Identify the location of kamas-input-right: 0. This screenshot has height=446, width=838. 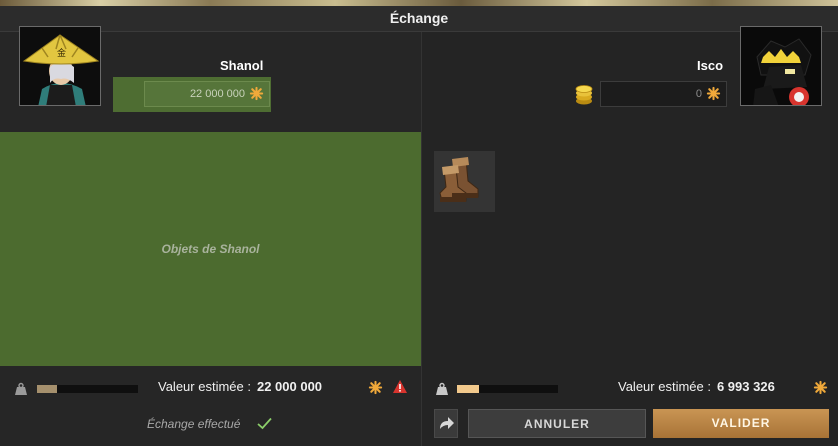
(663, 94).